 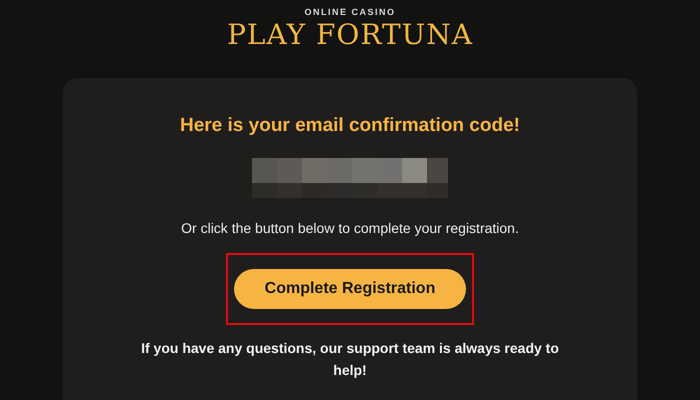 What do you see at coordinates (350, 35) in the screenshot?
I see `logo-wordmark: PLAY FORTUNA` at bounding box center [350, 35].